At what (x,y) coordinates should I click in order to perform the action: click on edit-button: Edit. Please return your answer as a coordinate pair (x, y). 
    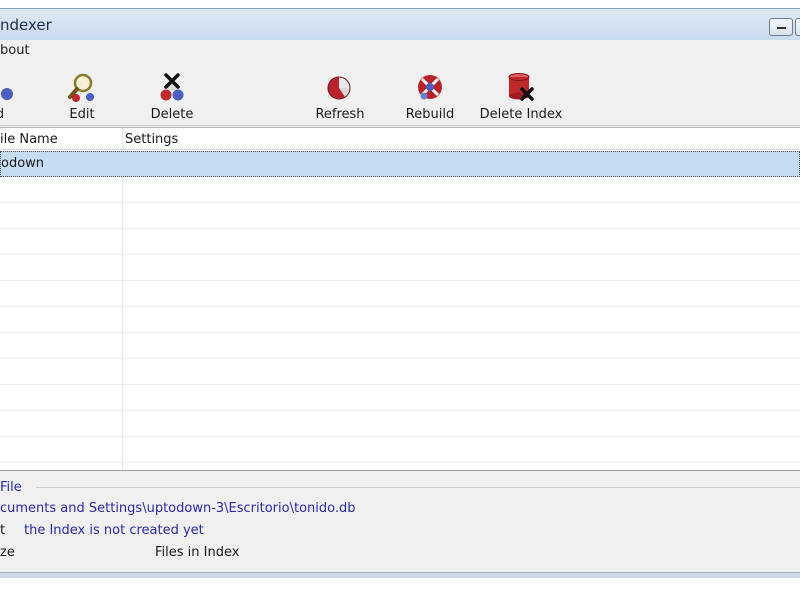
    Looking at the image, I should click on (82, 95).